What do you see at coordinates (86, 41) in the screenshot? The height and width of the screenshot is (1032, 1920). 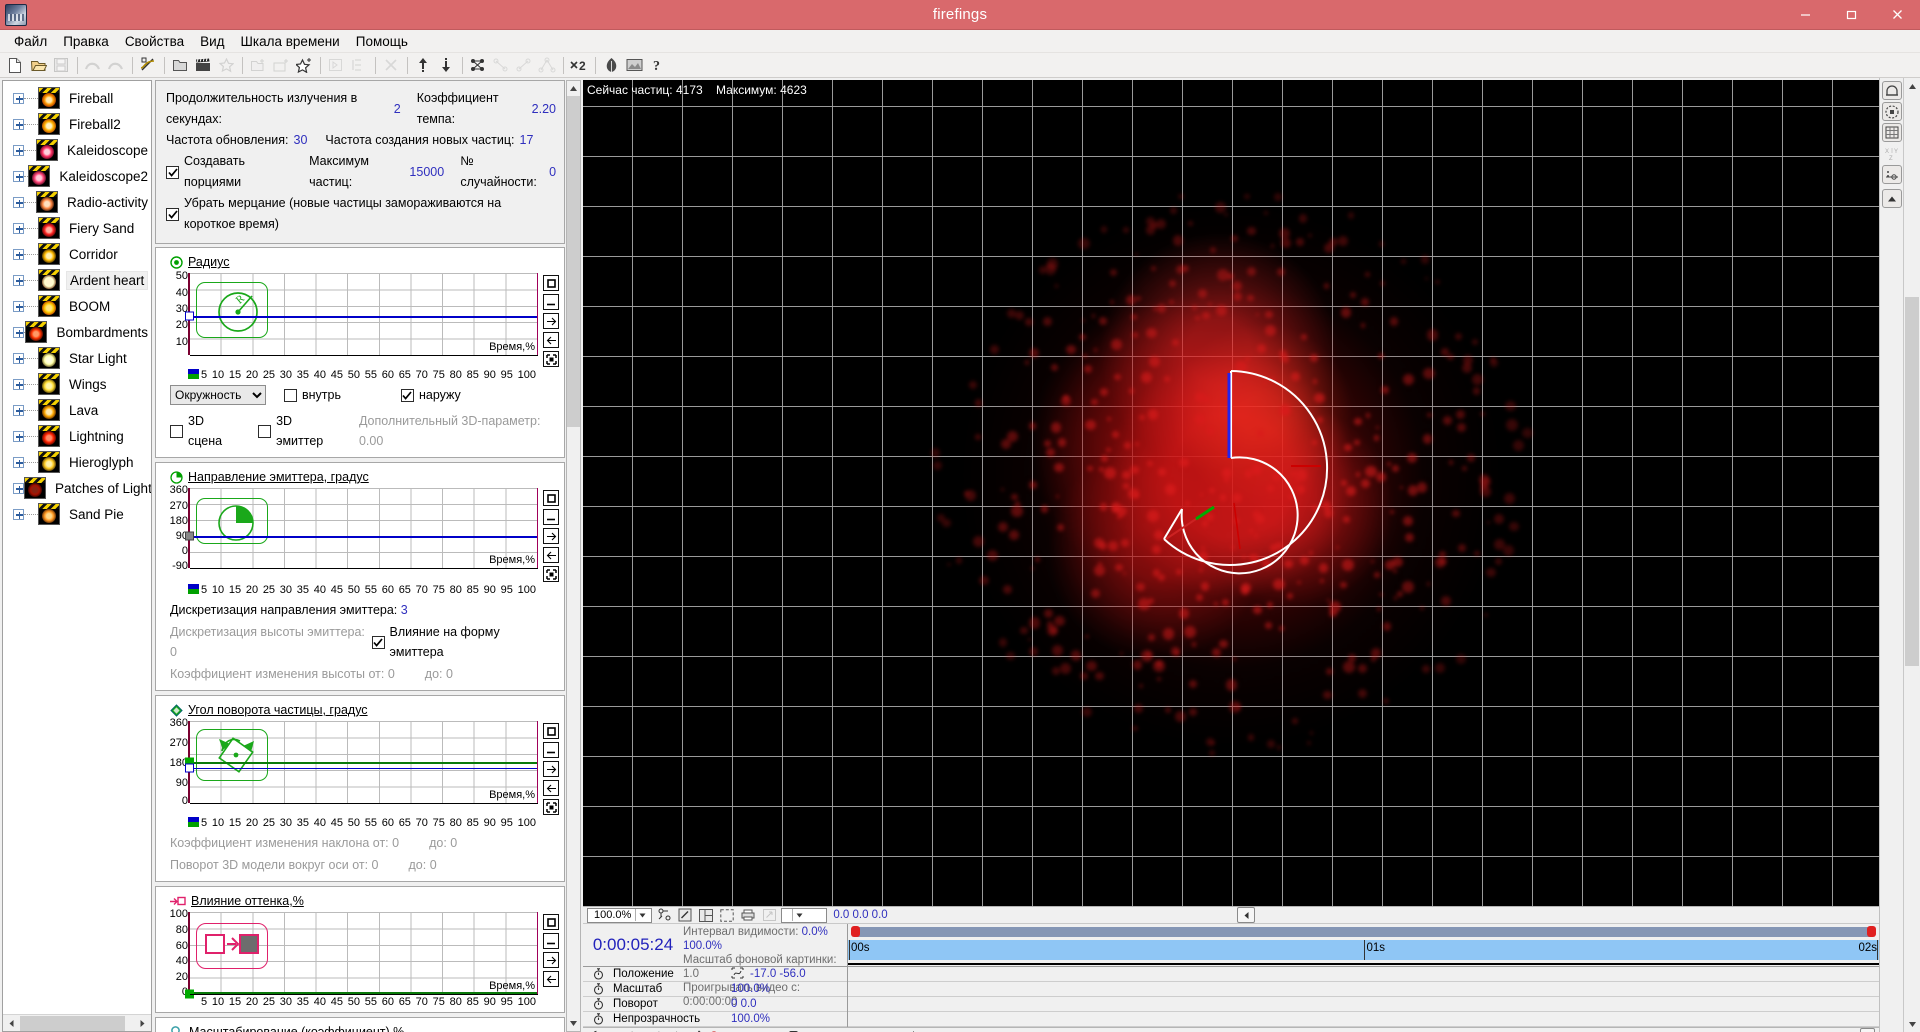 I see `menu-item-edit: Правка` at bounding box center [86, 41].